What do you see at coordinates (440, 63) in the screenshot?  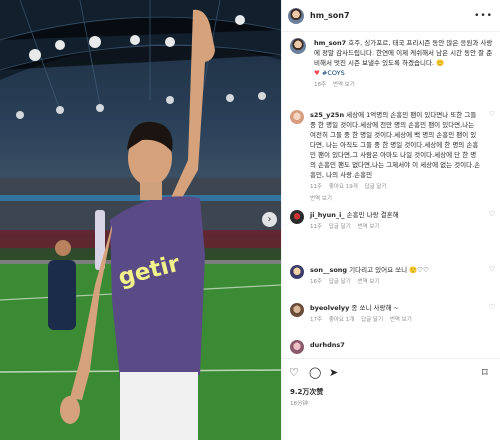 I see `caption-emoji: 🙂` at bounding box center [440, 63].